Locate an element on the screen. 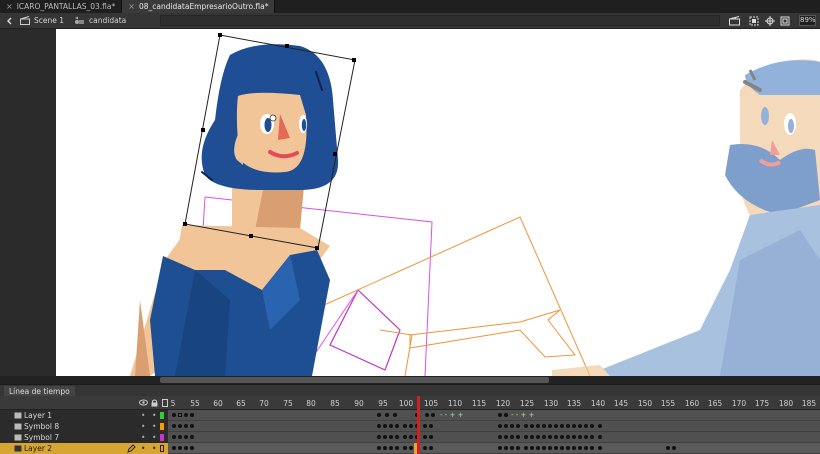 Image resolution: width=820 pixels, height=454 pixels. layer-name-cell: Layer 1 • • is located at coordinates (84, 415).